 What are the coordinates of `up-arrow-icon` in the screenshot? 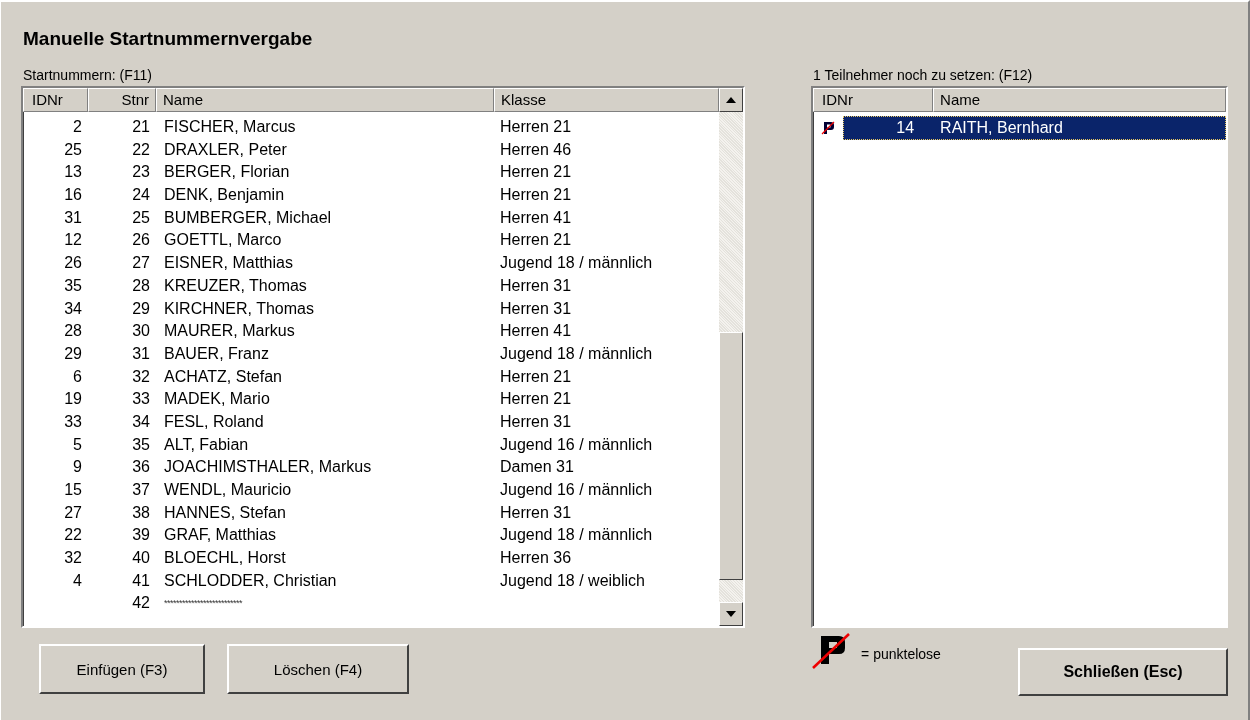 It's located at (731, 100).